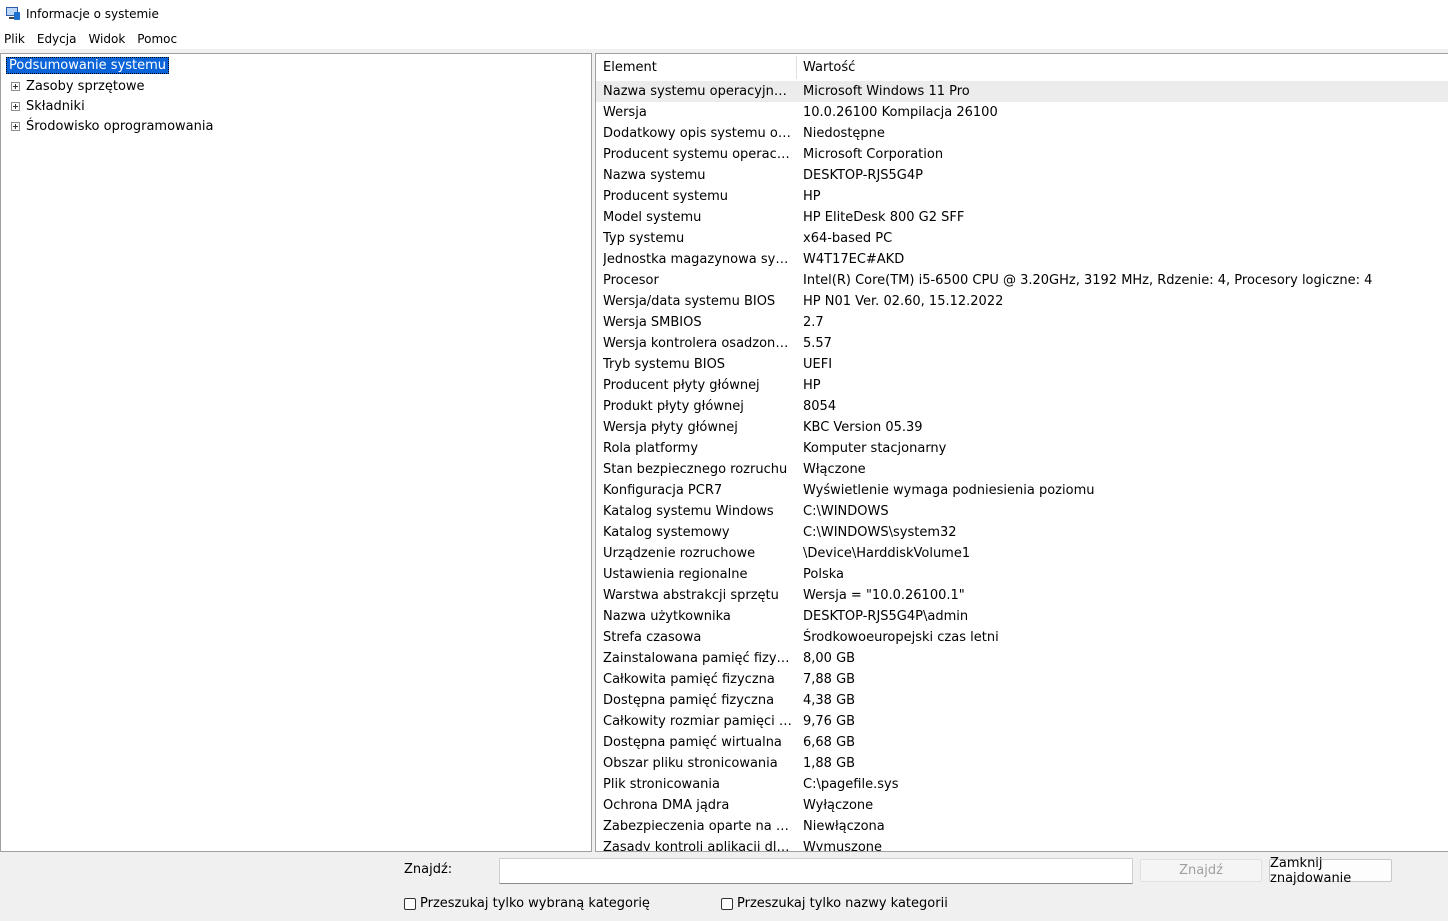  What do you see at coordinates (1022, 700) in the screenshot?
I see `table-row: Dostępna pamięć fizyczna 4,38 GB` at bounding box center [1022, 700].